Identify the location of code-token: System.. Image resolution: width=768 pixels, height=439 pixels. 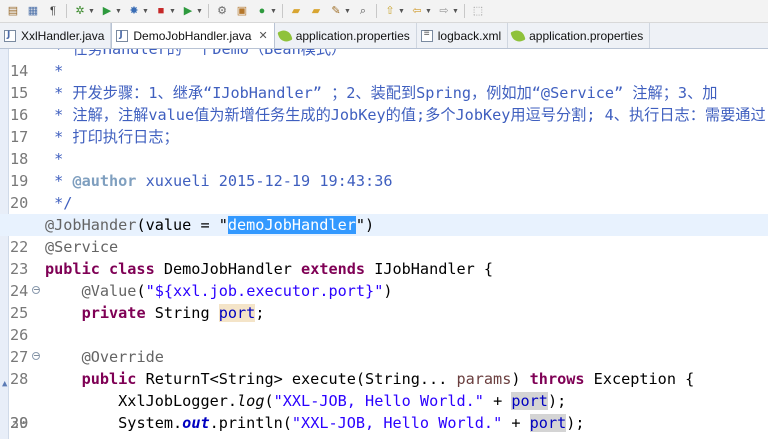
(150, 423).